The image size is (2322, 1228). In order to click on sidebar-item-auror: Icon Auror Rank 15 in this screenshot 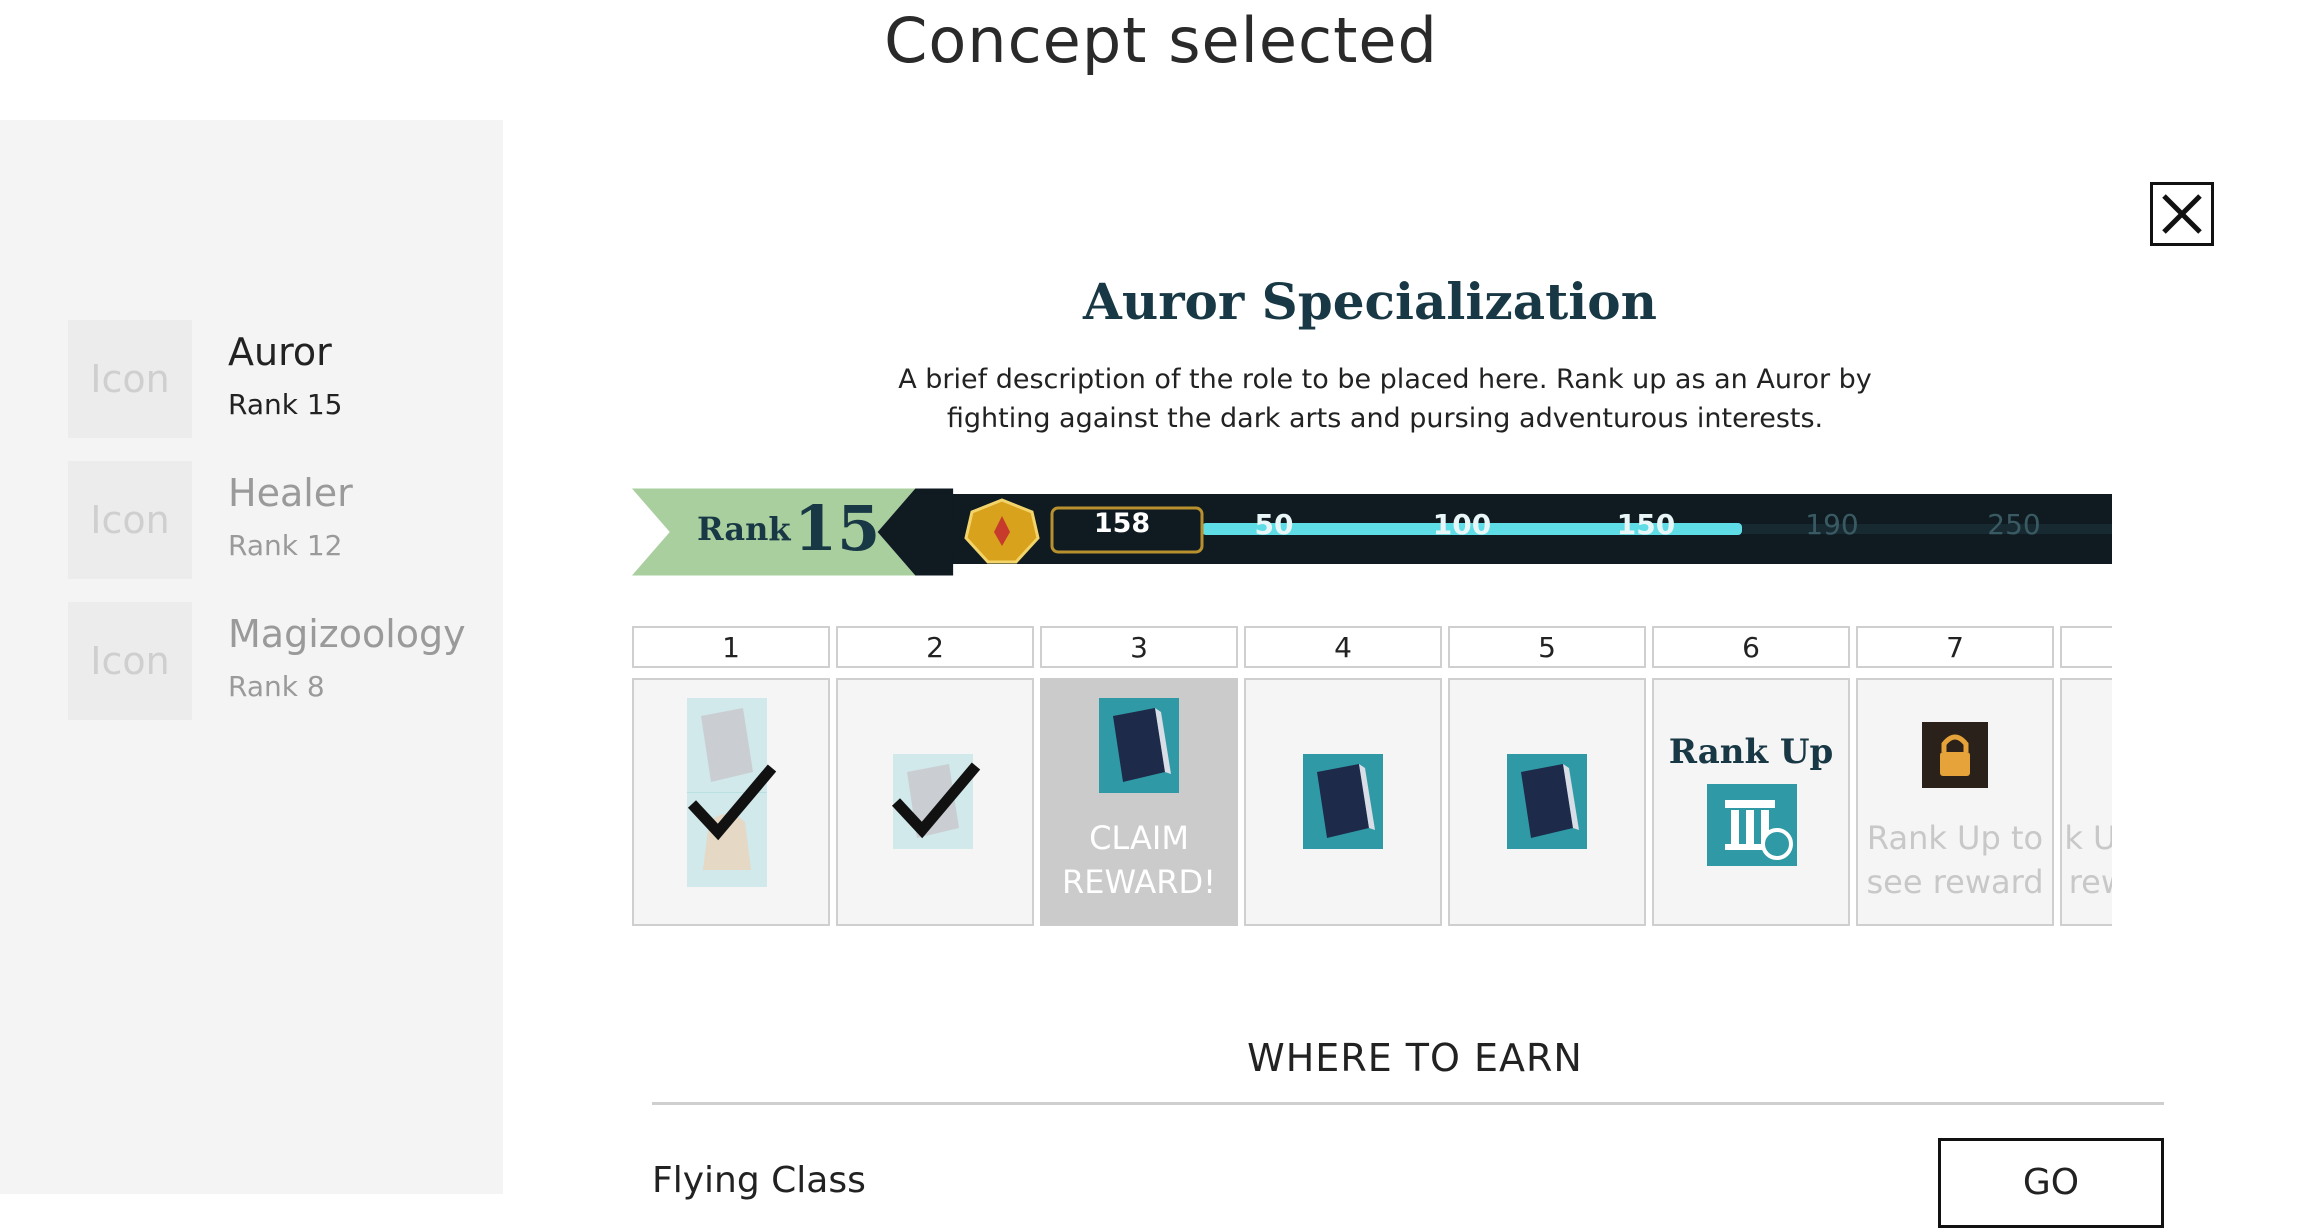, I will do `click(278, 380)`.